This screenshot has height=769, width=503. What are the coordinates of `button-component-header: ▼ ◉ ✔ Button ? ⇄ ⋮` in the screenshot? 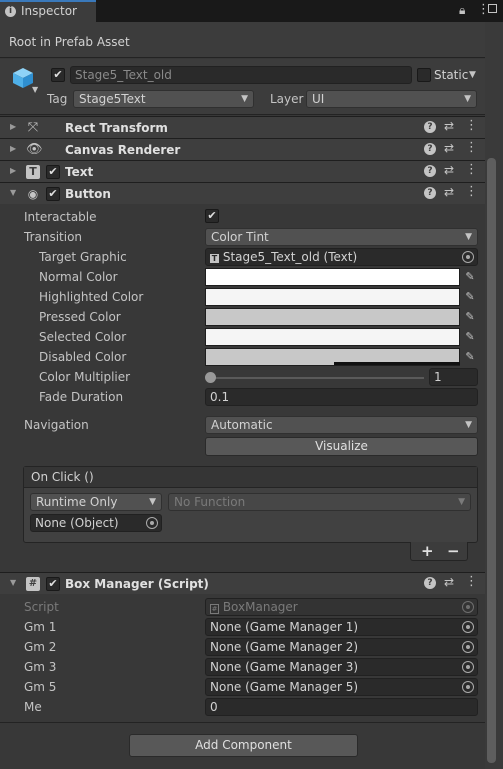 It's located at (242, 193).